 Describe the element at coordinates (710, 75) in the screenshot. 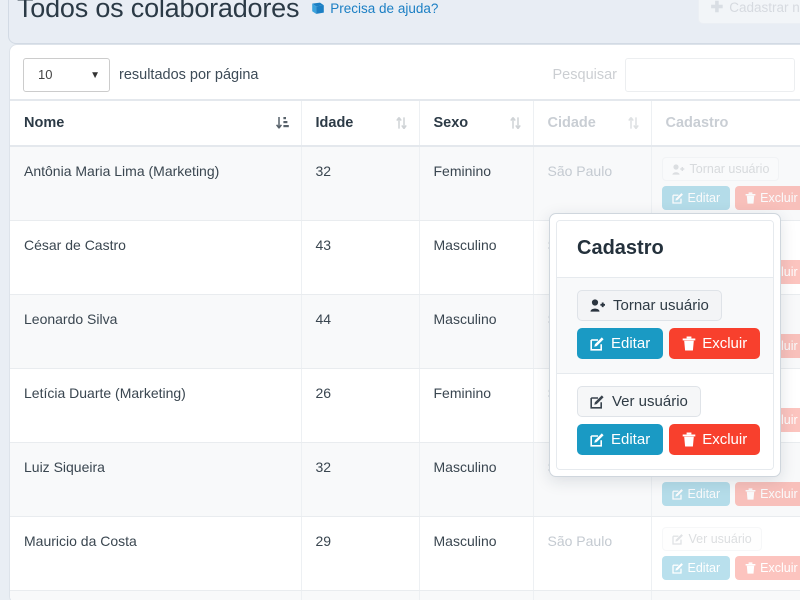

I see `search-input` at that location.